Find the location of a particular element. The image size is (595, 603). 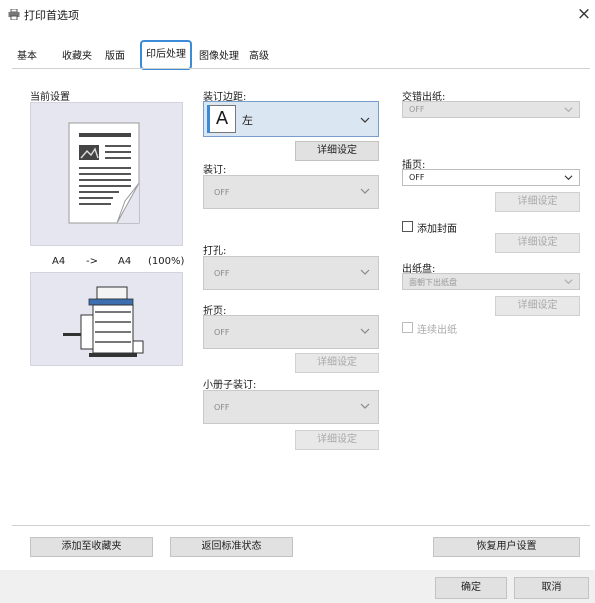

window-title: 打印首选项 is located at coordinates (51, 15).